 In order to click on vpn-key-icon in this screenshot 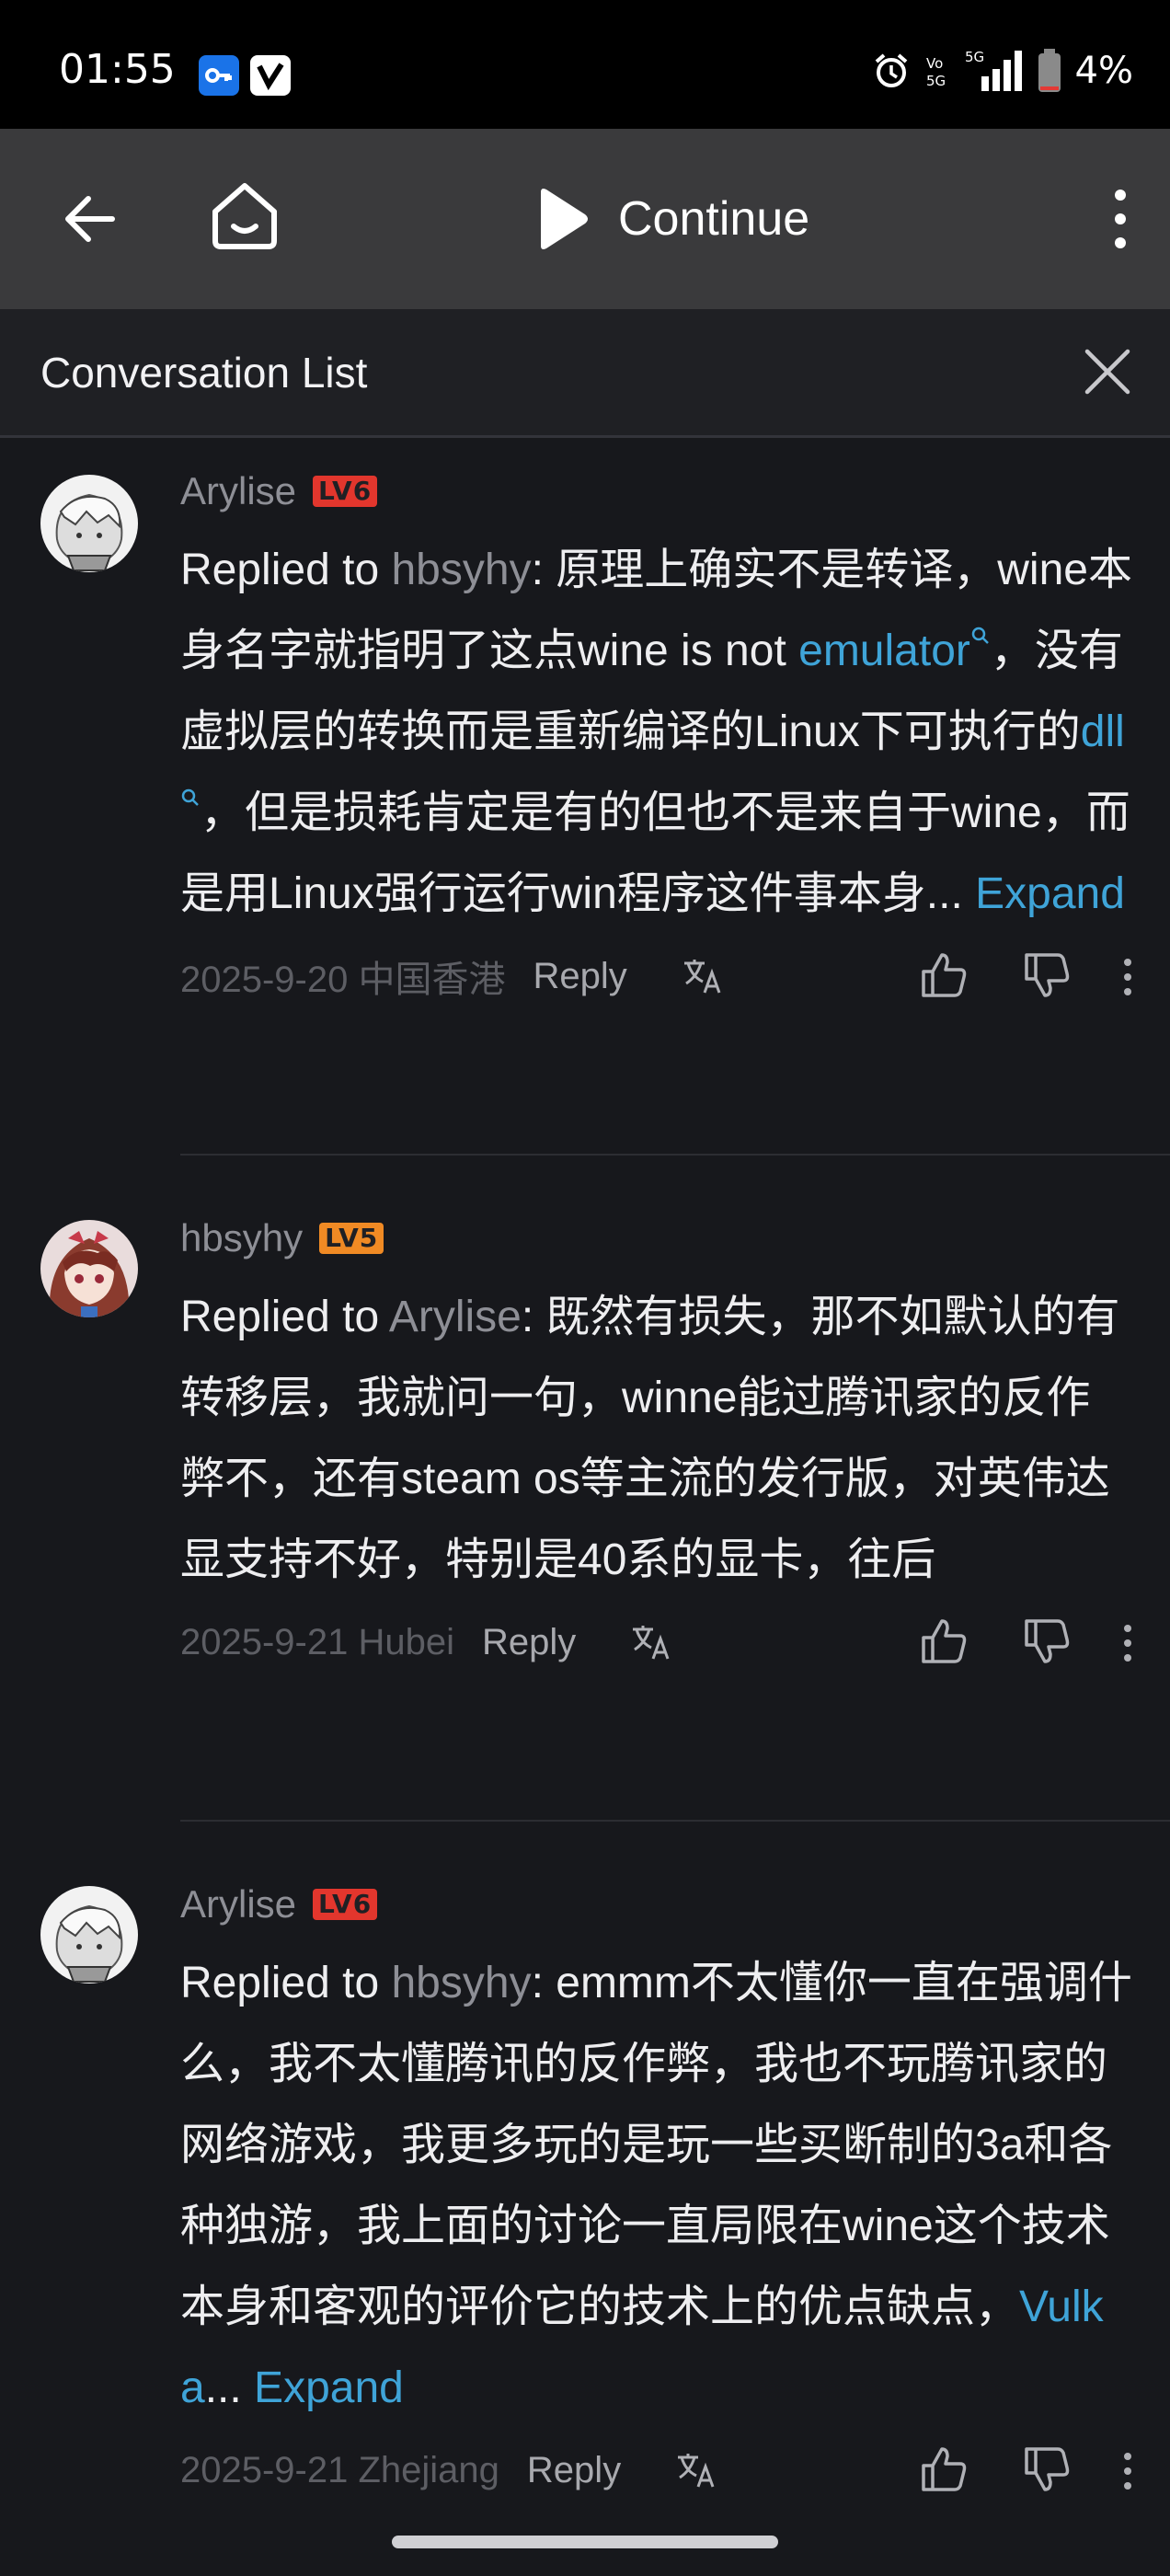, I will do `click(219, 75)`.